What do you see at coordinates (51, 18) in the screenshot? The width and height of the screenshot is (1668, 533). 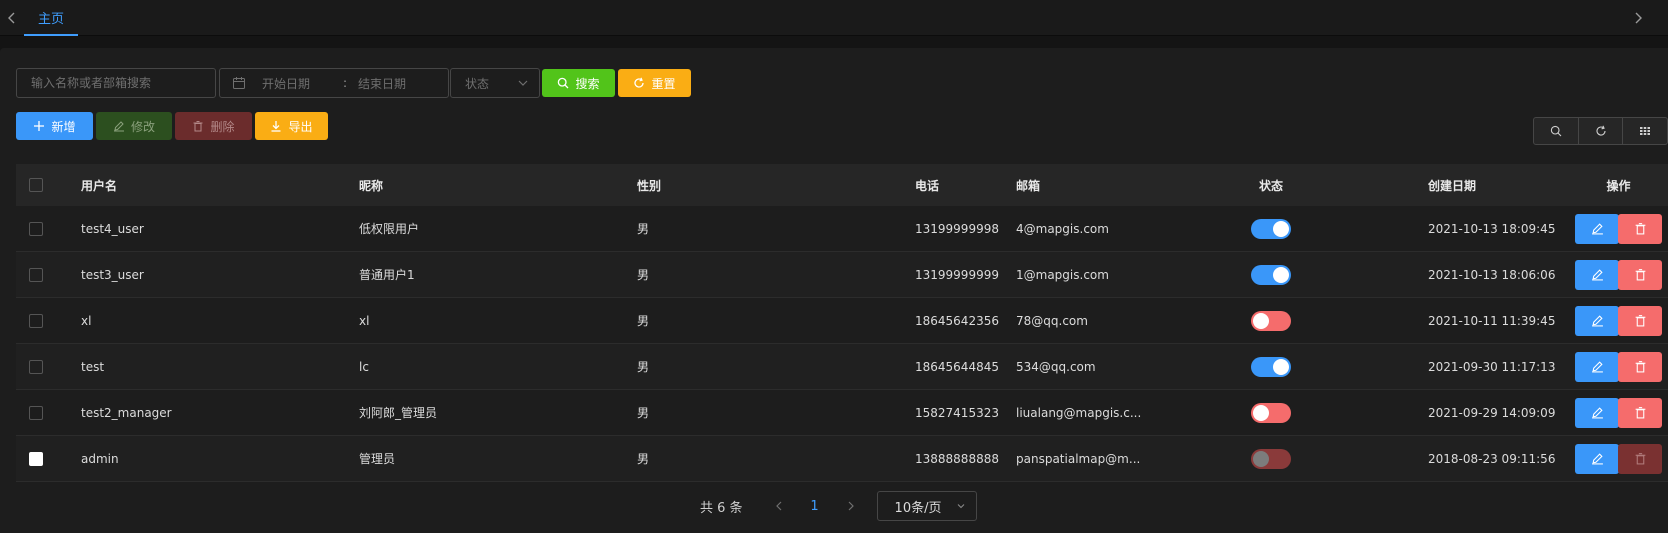 I see `tab-home: 主页` at bounding box center [51, 18].